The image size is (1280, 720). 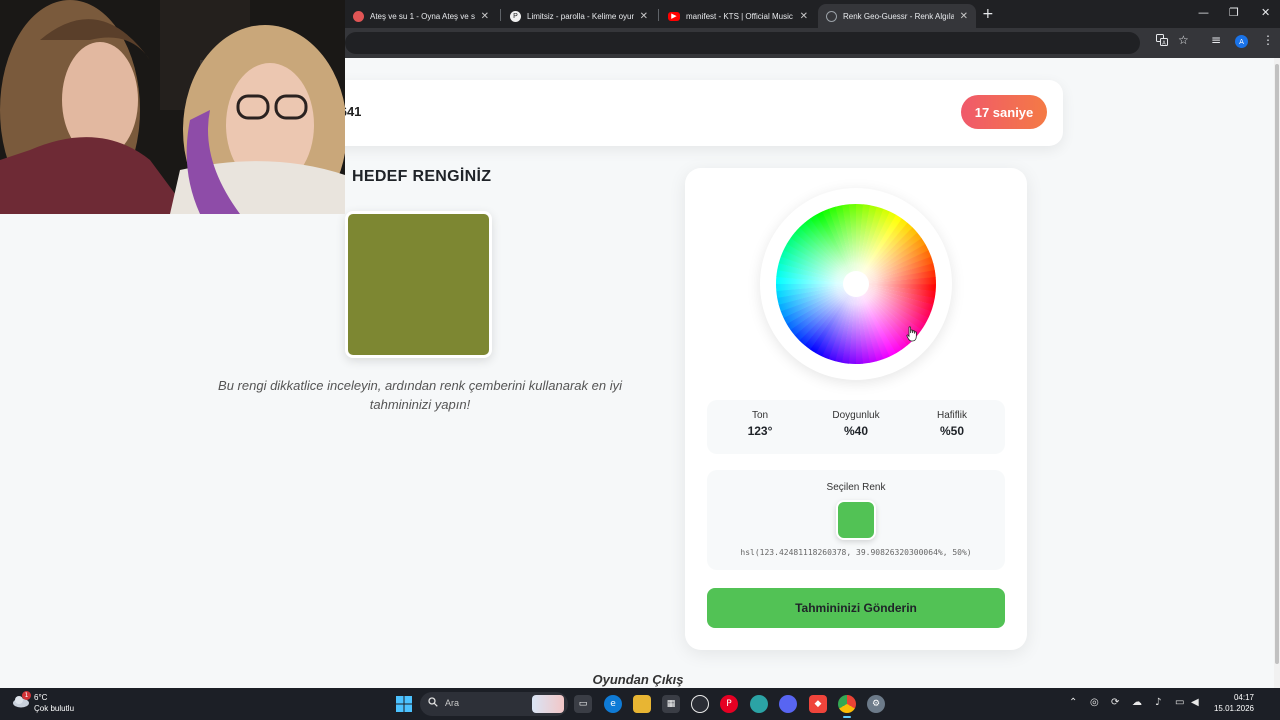 What do you see at coordinates (404, 704) in the screenshot?
I see `windows-start-icon` at bounding box center [404, 704].